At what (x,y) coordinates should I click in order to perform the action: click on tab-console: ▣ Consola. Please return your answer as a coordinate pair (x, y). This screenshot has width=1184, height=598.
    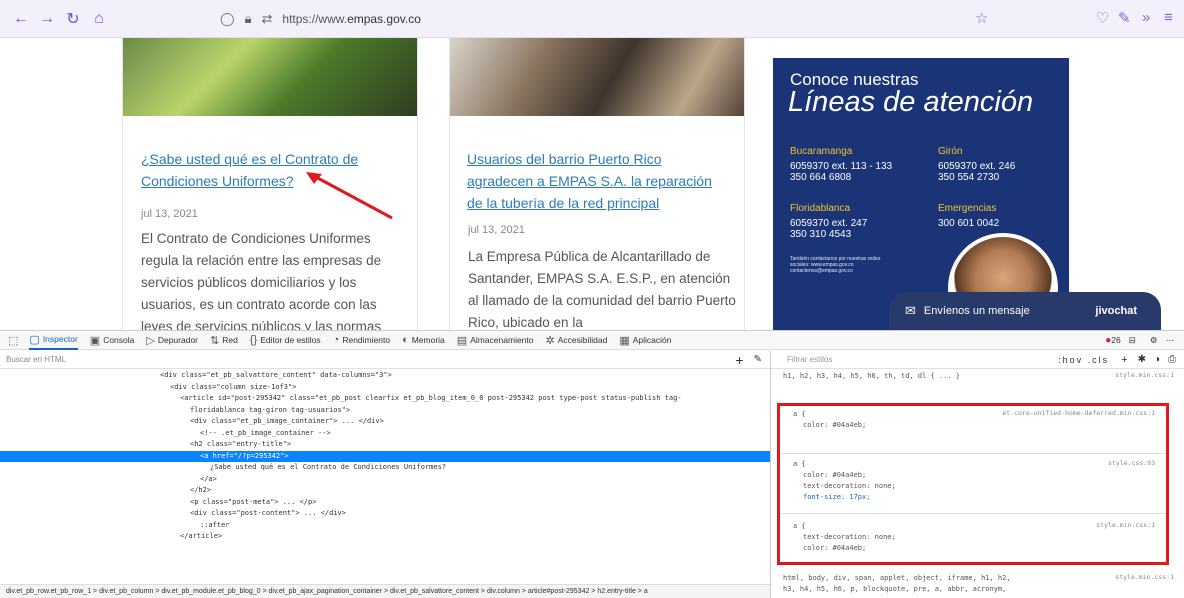
    Looking at the image, I should click on (112, 340).